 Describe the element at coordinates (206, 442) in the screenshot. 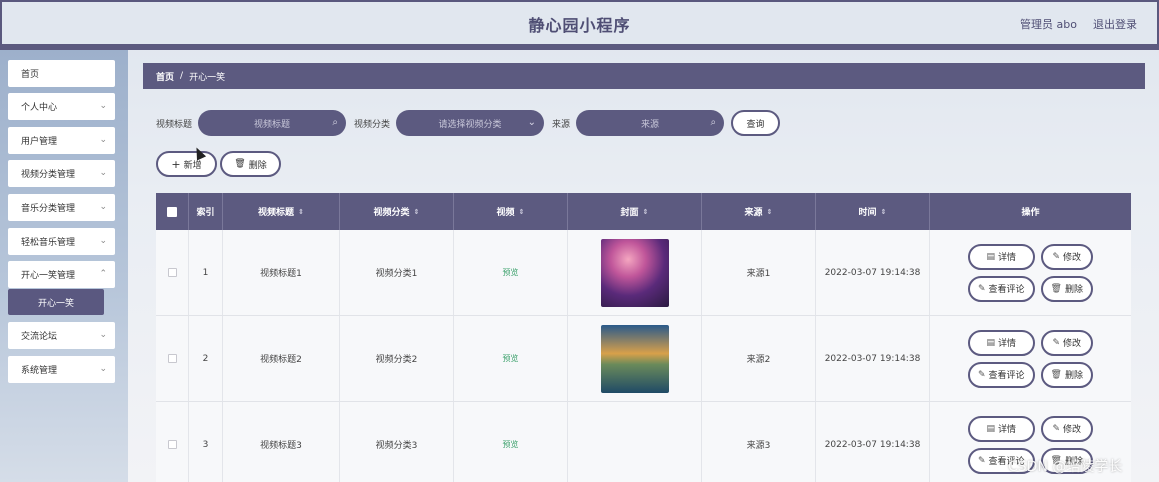

I see `row-index: 3` at that location.